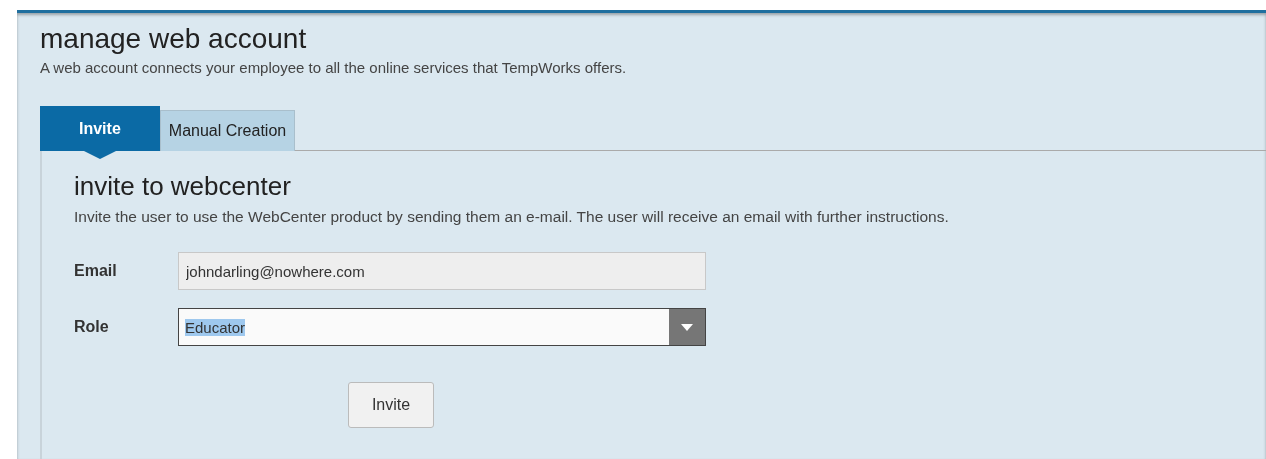 The height and width of the screenshot is (459, 1266). Describe the element at coordinates (391, 405) in the screenshot. I see `invite-button: Invite` at that location.